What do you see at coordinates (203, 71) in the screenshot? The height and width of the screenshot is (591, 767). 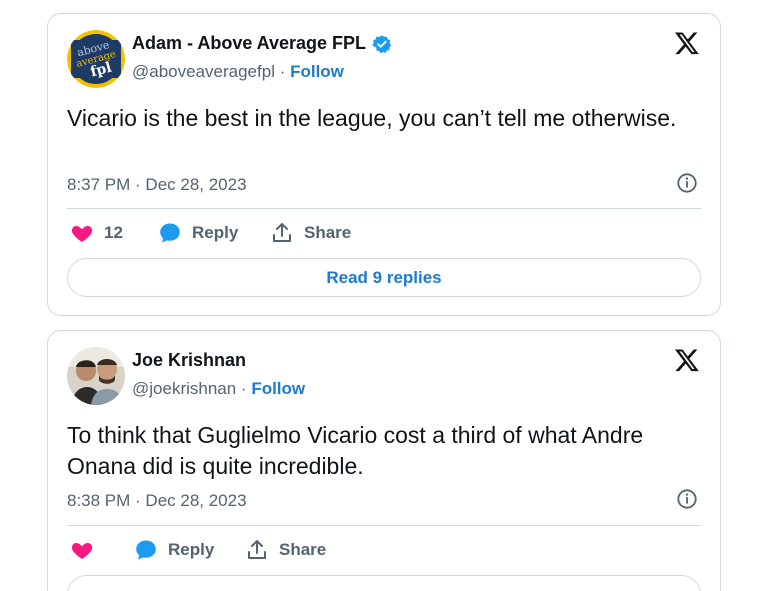 I see `author-handle: @aboveaveragefpl` at bounding box center [203, 71].